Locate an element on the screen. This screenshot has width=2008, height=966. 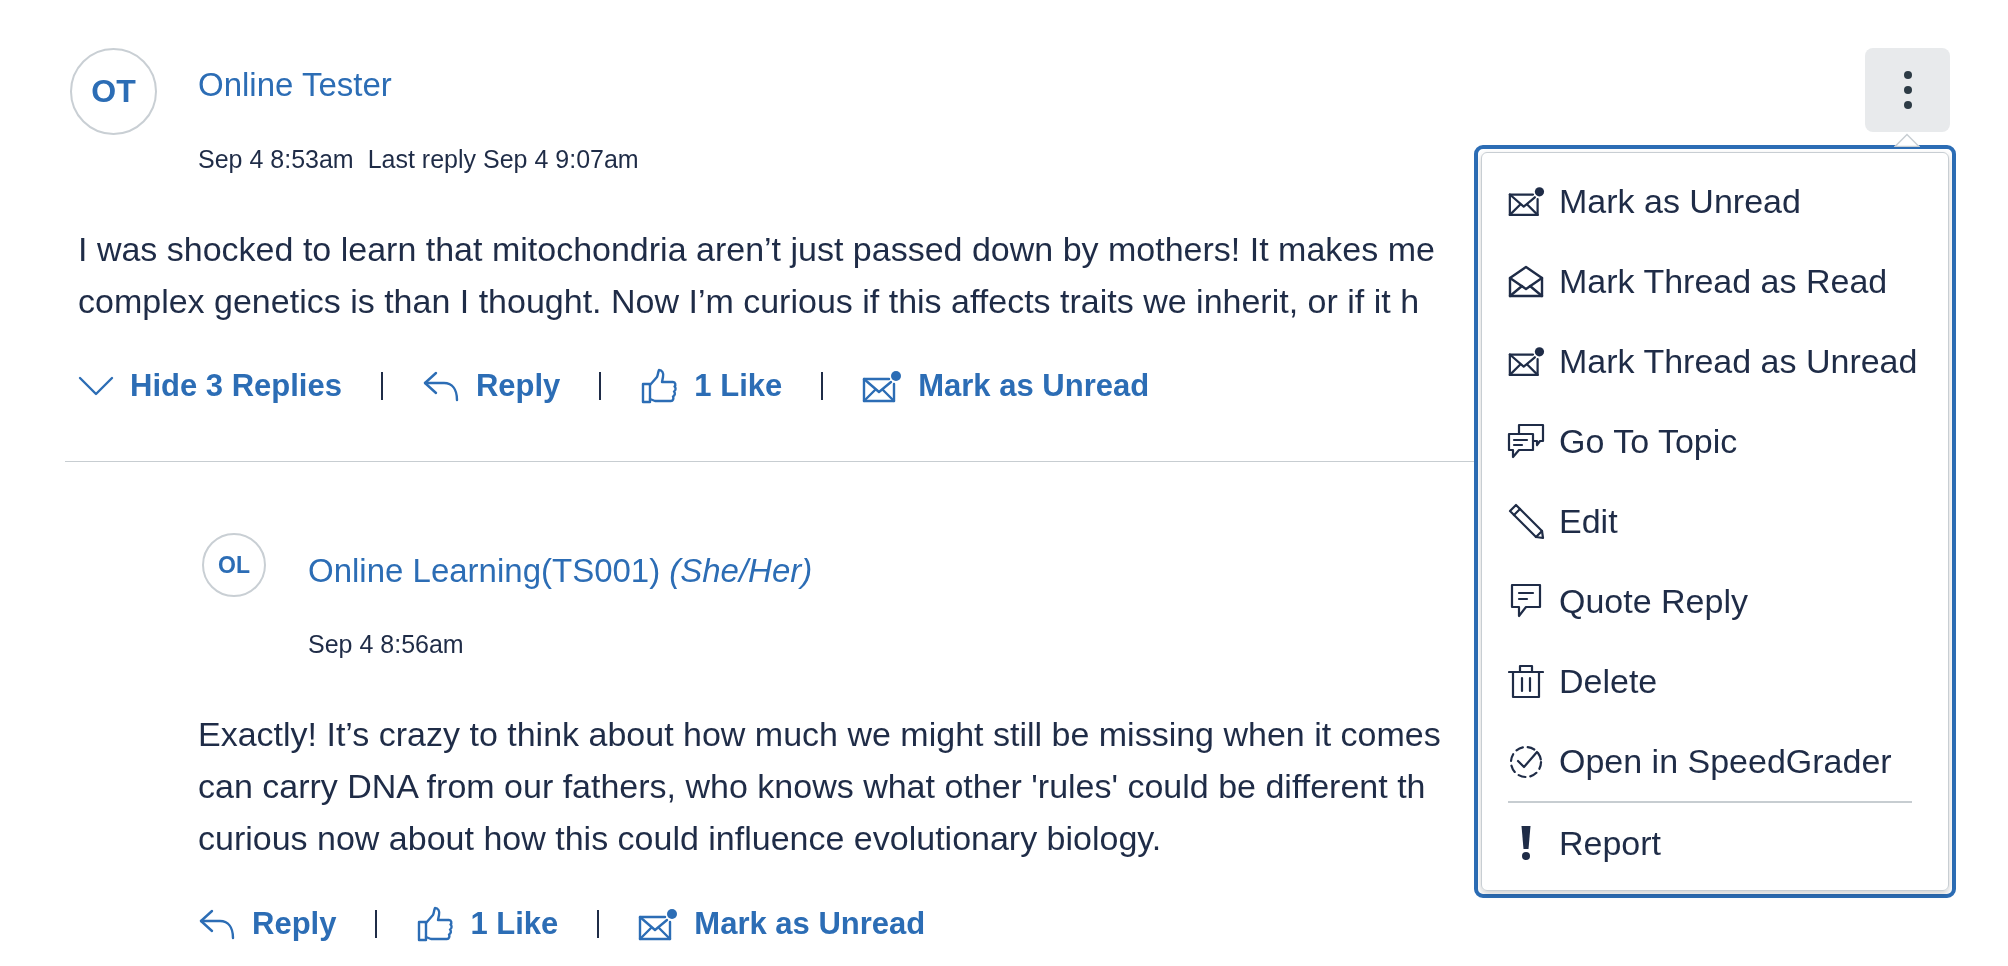
pronouns-text: (She/Her) is located at coordinates (741, 571).